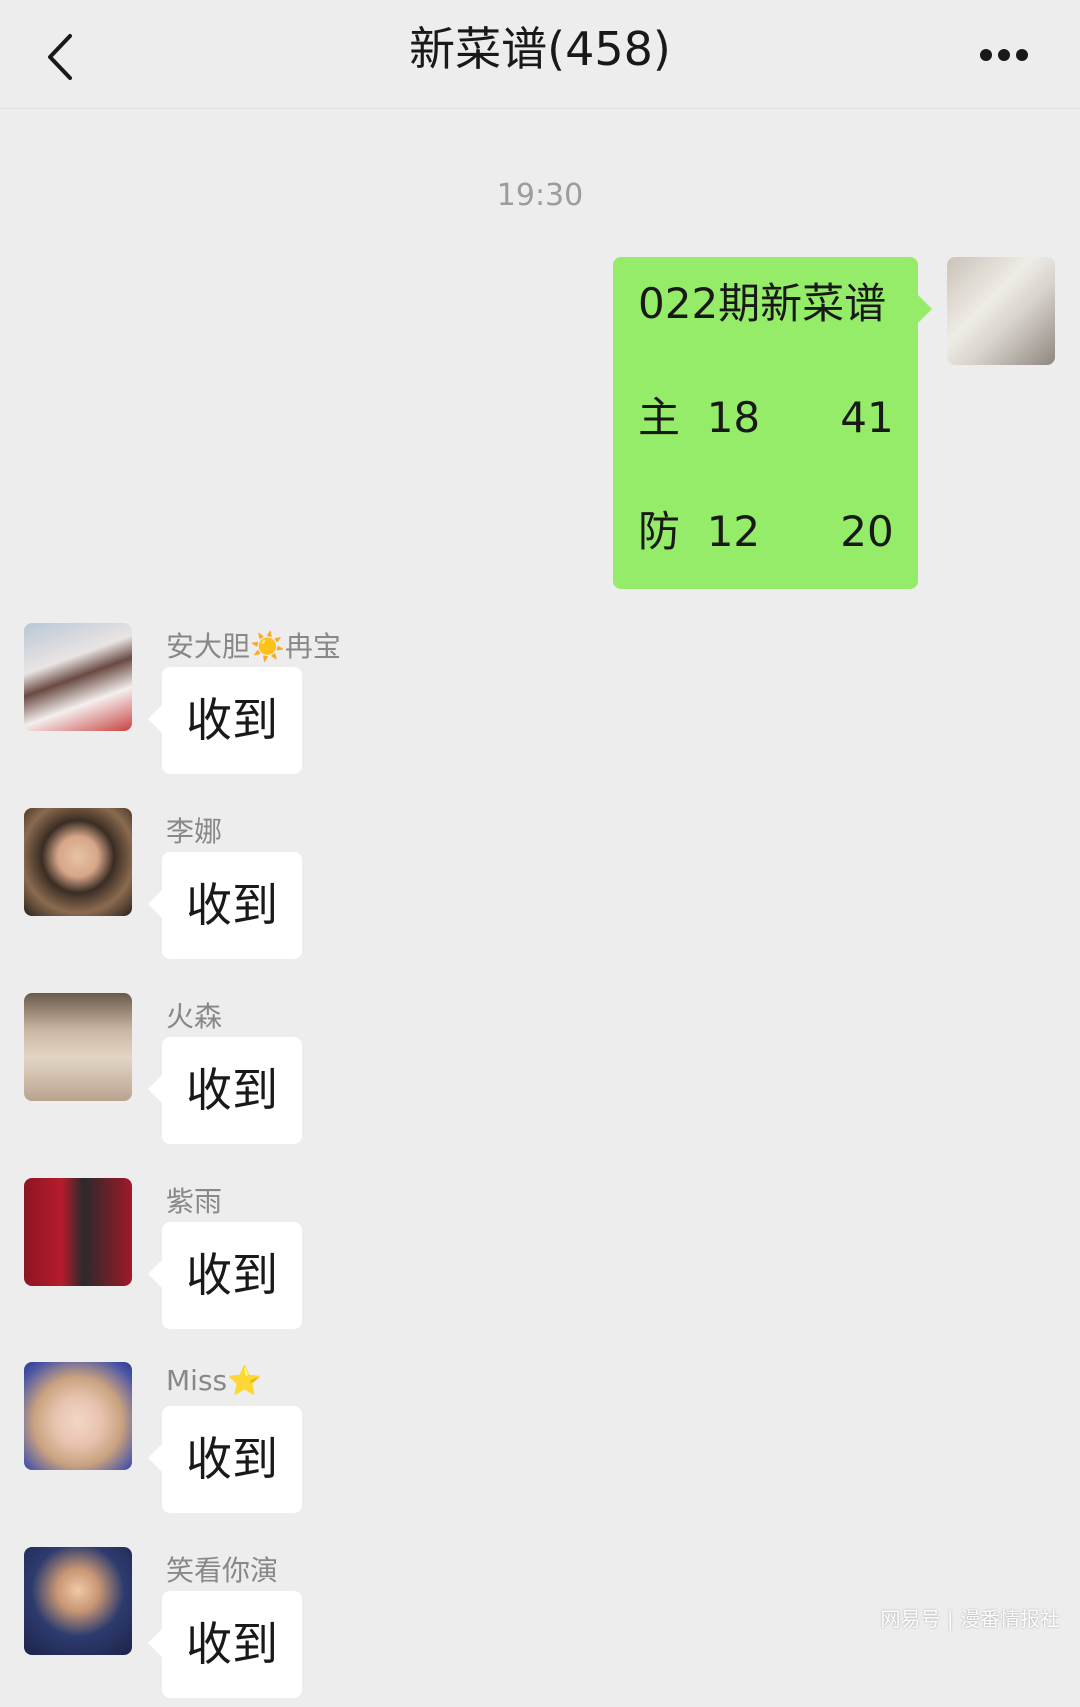 This screenshot has width=1080, height=1707. What do you see at coordinates (253, 646) in the screenshot?
I see `sender-name: 安大胆☀️冉宝` at bounding box center [253, 646].